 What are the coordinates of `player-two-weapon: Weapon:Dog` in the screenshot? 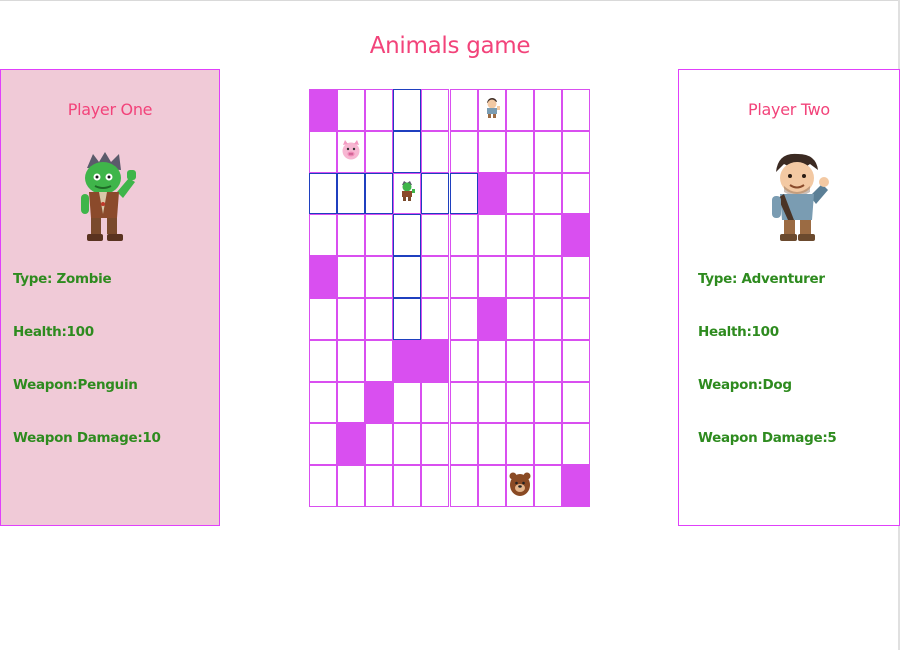 It's located at (745, 385).